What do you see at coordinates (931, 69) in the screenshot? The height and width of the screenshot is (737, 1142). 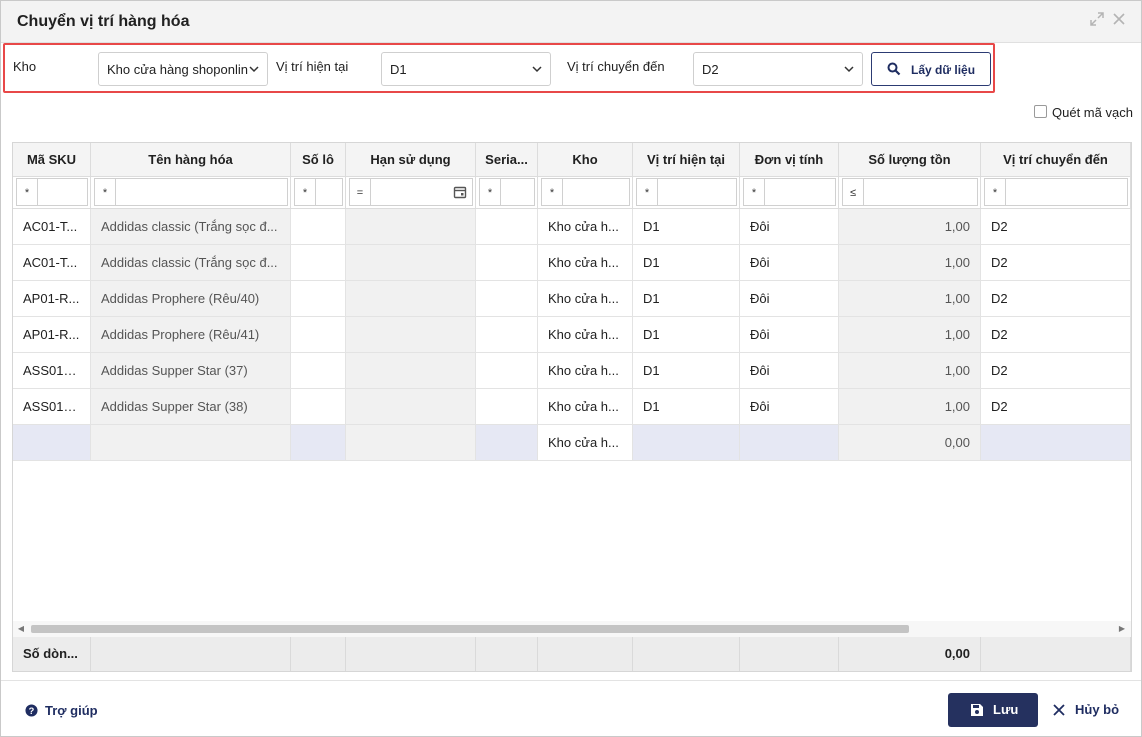 I see `fetch-data-button: Lấy dữ liệu` at bounding box center [931, 69].